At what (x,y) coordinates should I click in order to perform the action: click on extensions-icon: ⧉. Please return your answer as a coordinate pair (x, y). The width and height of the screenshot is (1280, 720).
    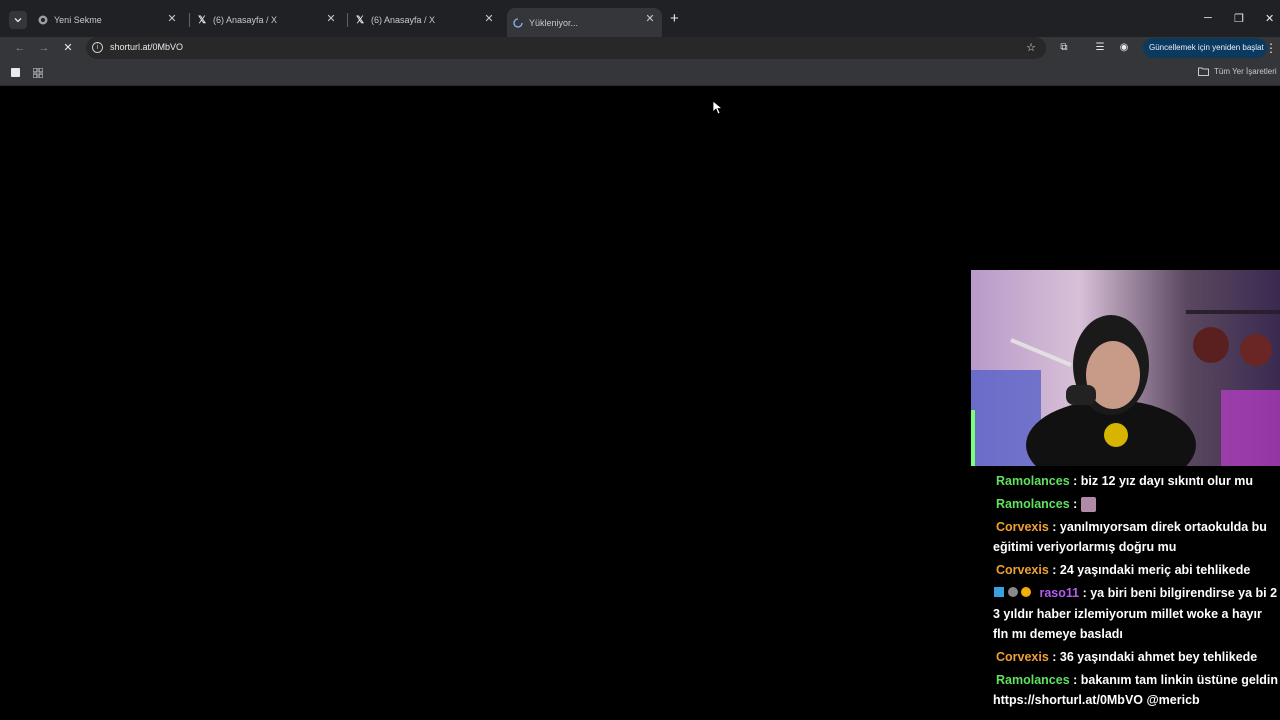
    Looking at the image, I should click on (1064, 48).